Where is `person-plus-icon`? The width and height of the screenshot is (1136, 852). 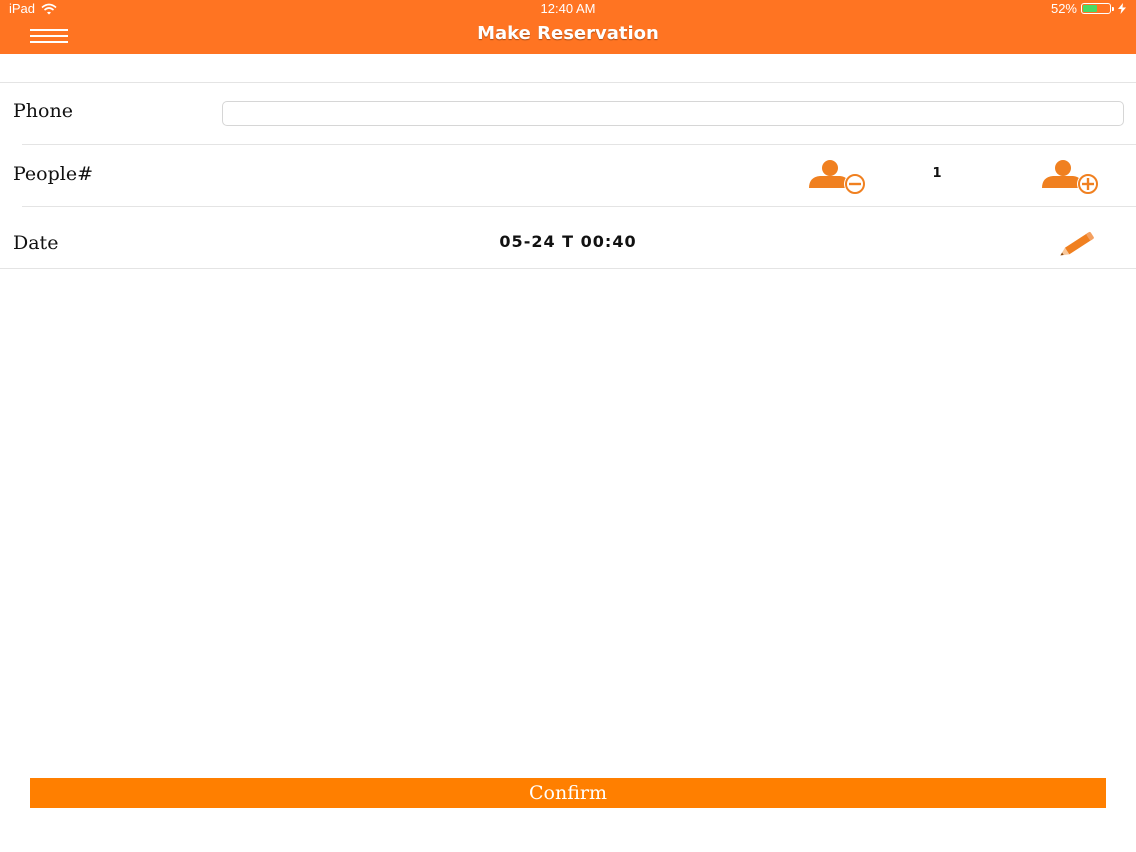
person-plus-icon is located at coordinates (1070, 177).